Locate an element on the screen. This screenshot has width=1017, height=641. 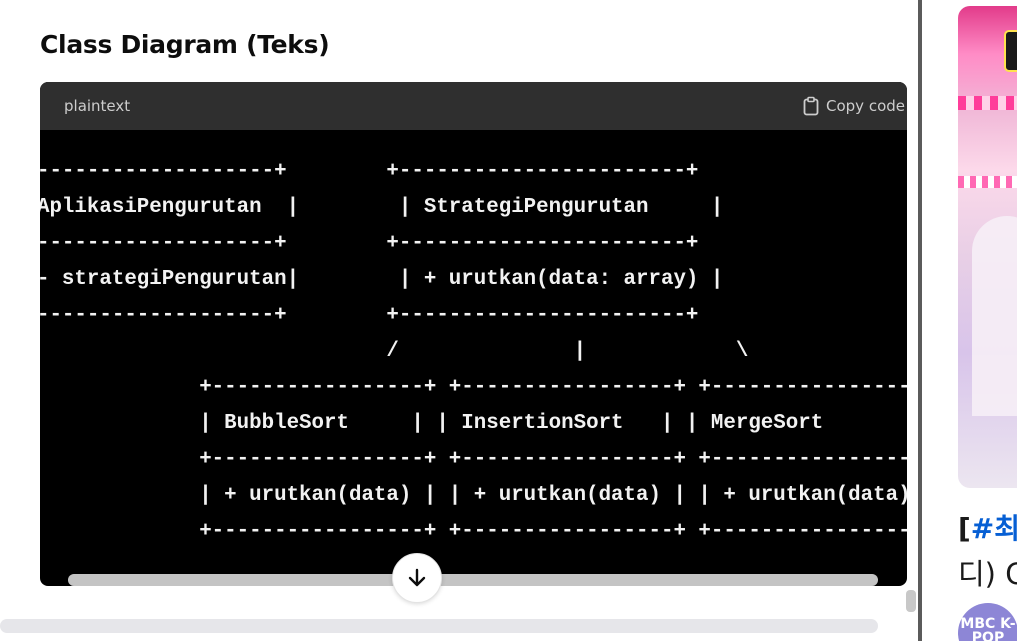
copy-code-button: Copy code is located at coordinates (853, 106).